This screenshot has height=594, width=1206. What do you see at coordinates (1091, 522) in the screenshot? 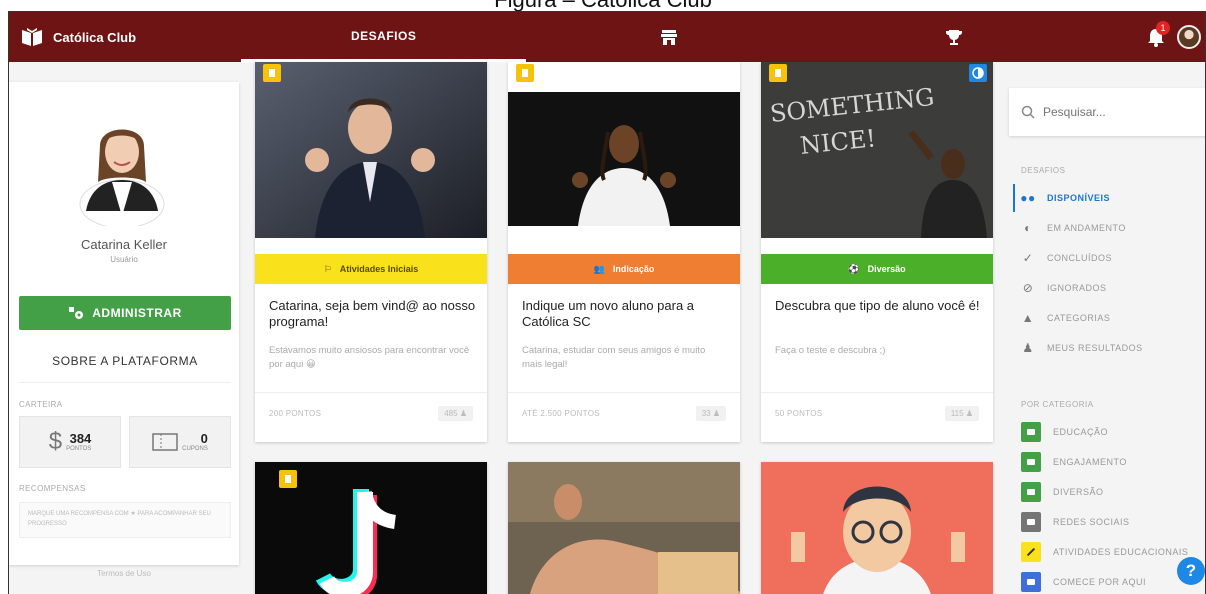
I see `category-label: REDES SOCIAIS` at bounding box center [1091, 522].